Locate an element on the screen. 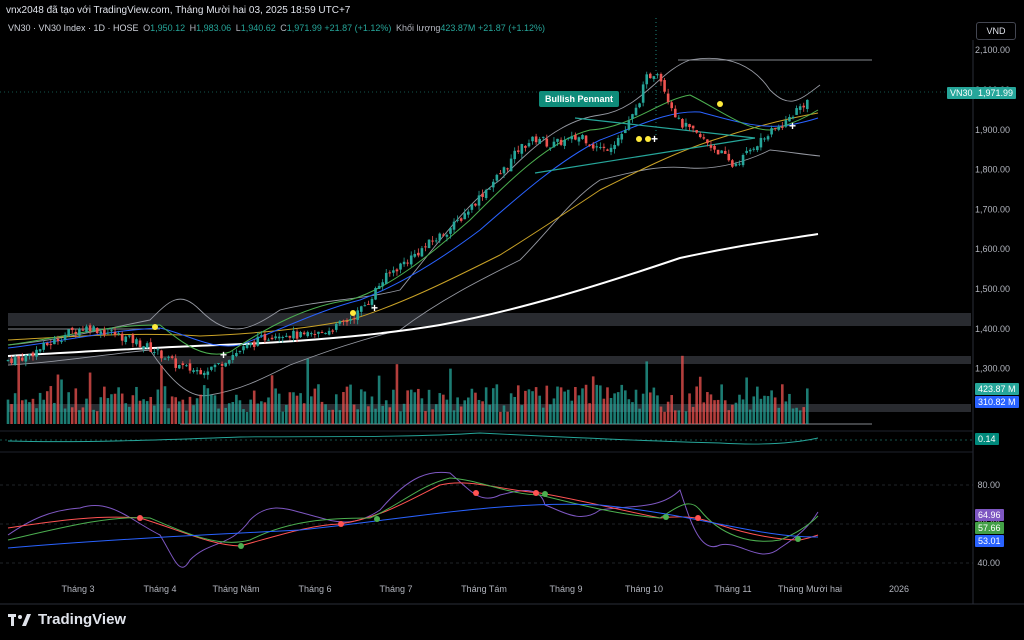 This screenshot has height=640, width=1024. signal-dot is located at coordinates (155, 327).